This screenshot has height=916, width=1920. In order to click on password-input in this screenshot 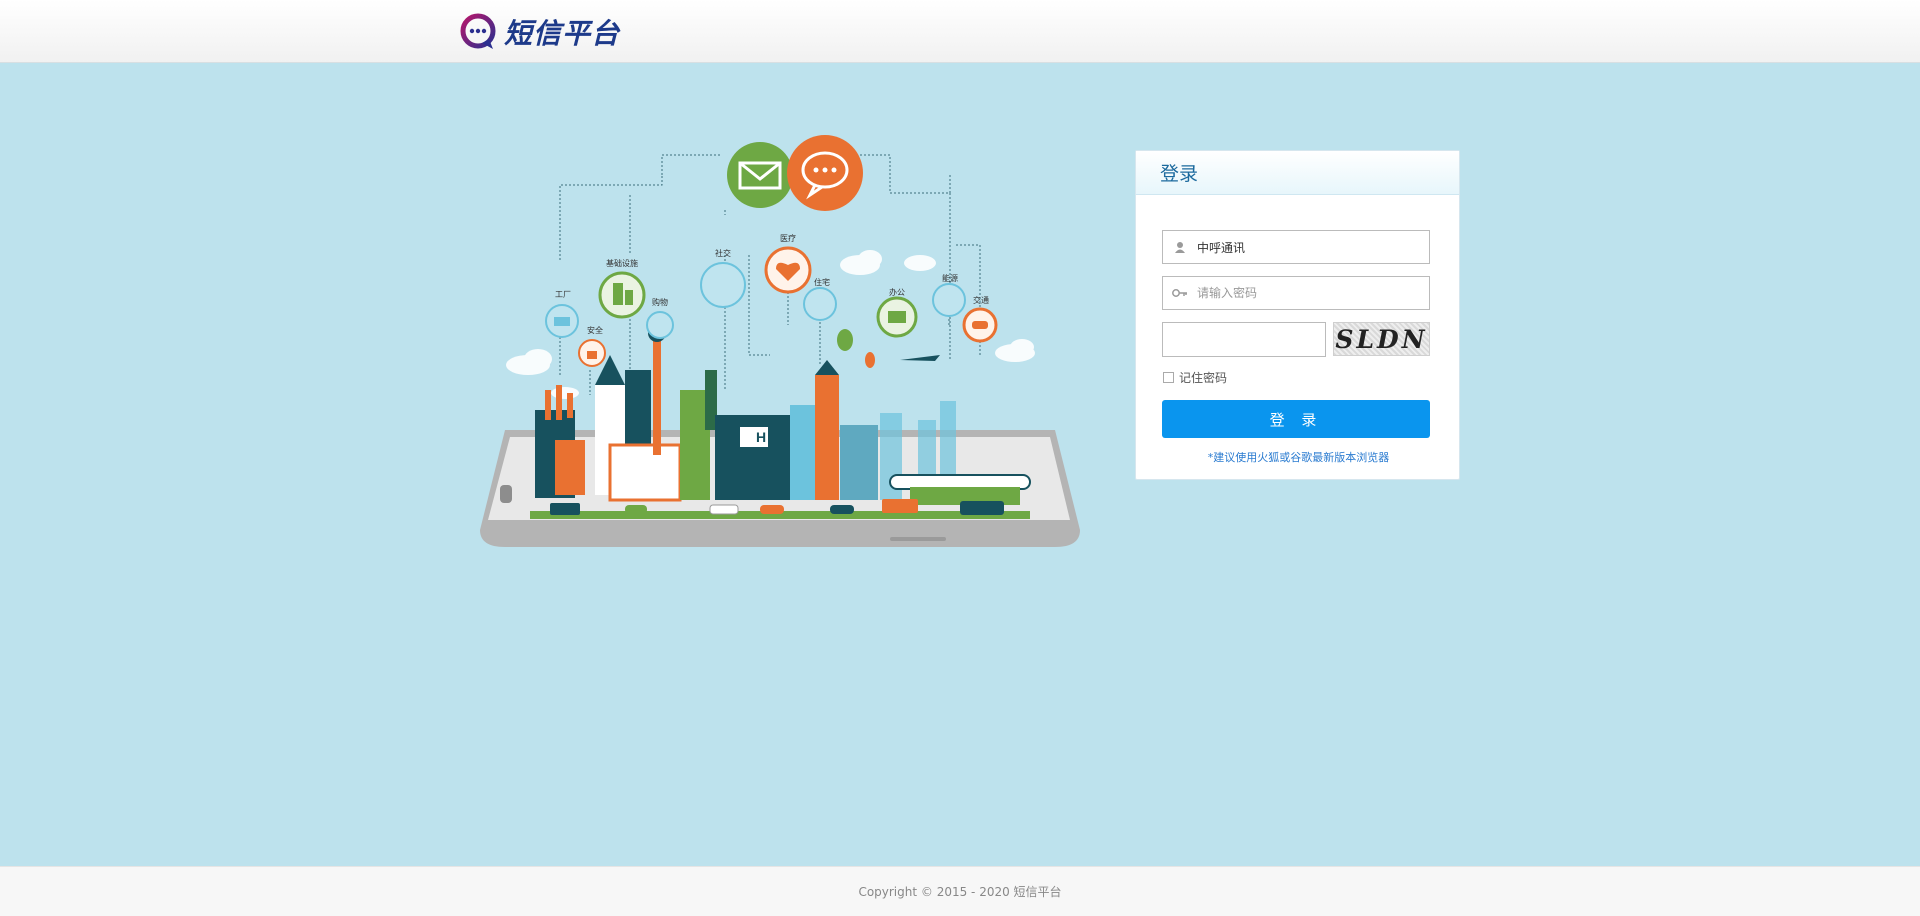, I will do `click(1313, 293)`.